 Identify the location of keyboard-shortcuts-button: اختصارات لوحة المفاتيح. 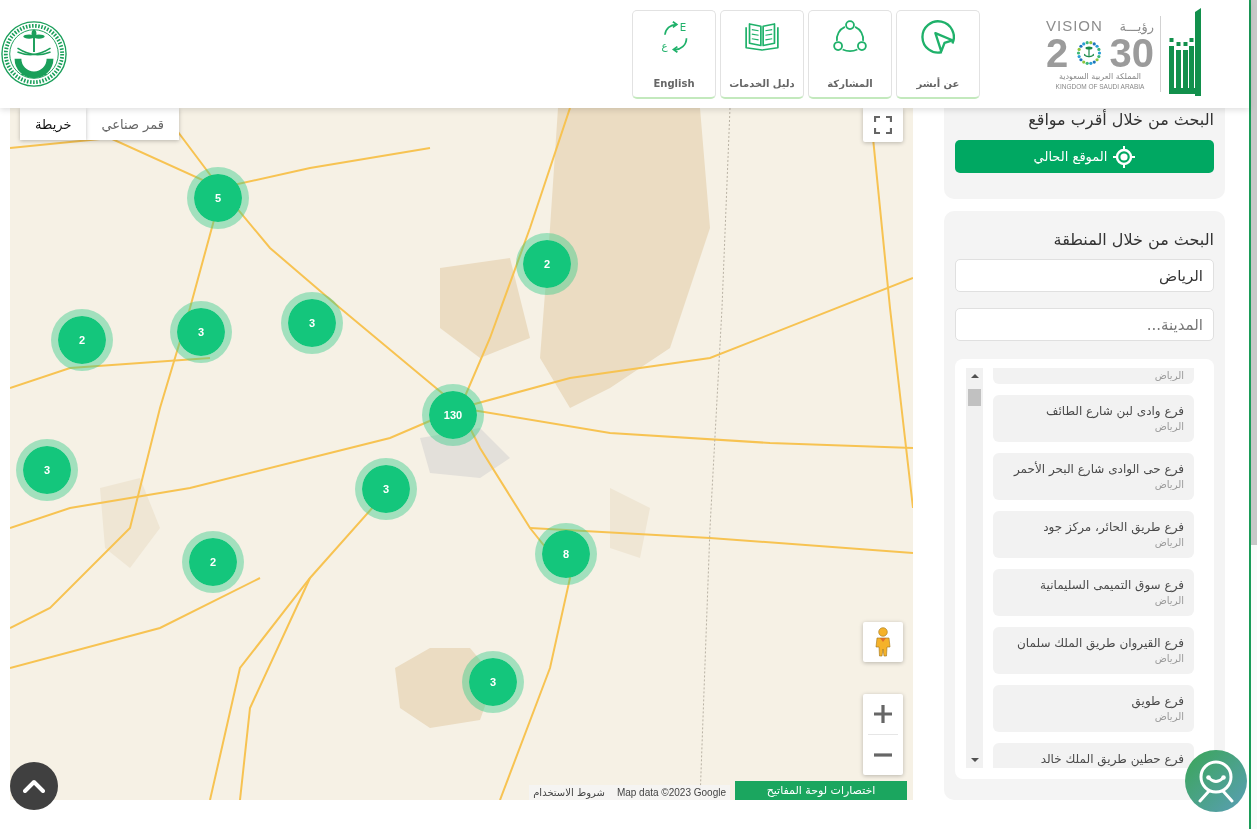
(821, 790).